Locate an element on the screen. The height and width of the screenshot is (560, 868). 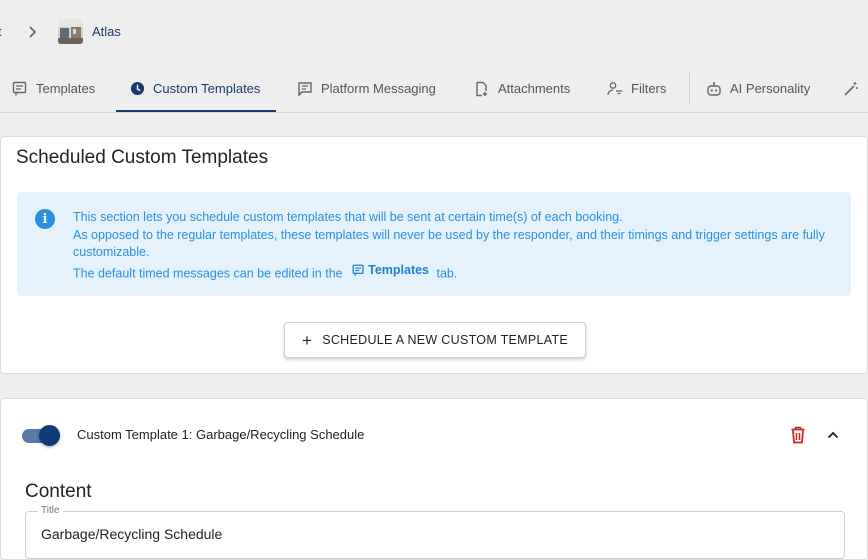
title-field: Title is located at coordinates (435, 532).